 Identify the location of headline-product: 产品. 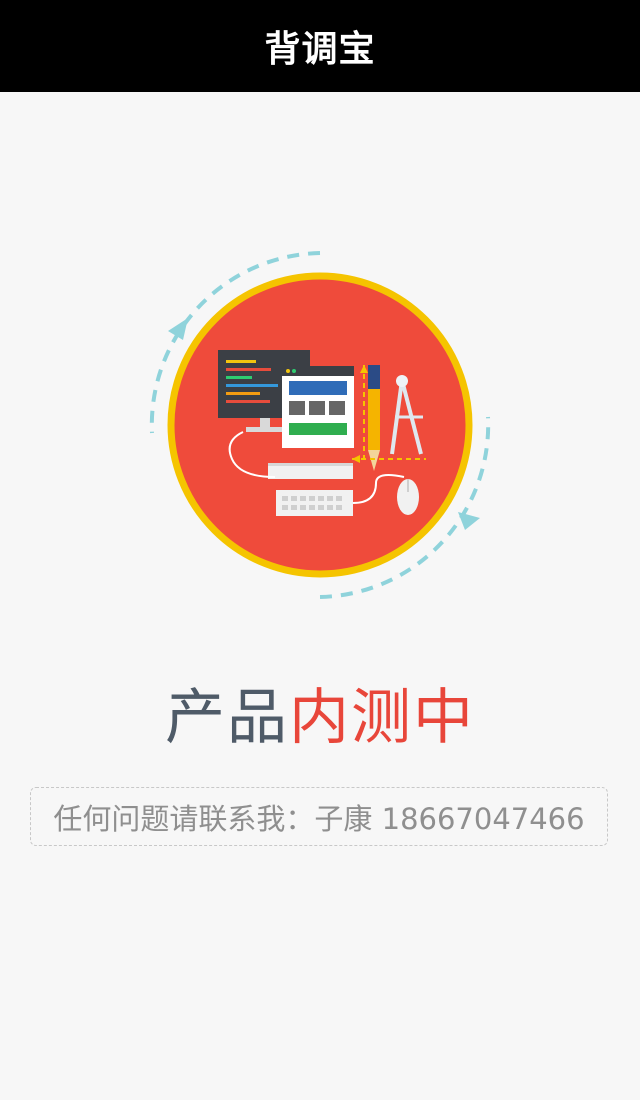
(227, 718).